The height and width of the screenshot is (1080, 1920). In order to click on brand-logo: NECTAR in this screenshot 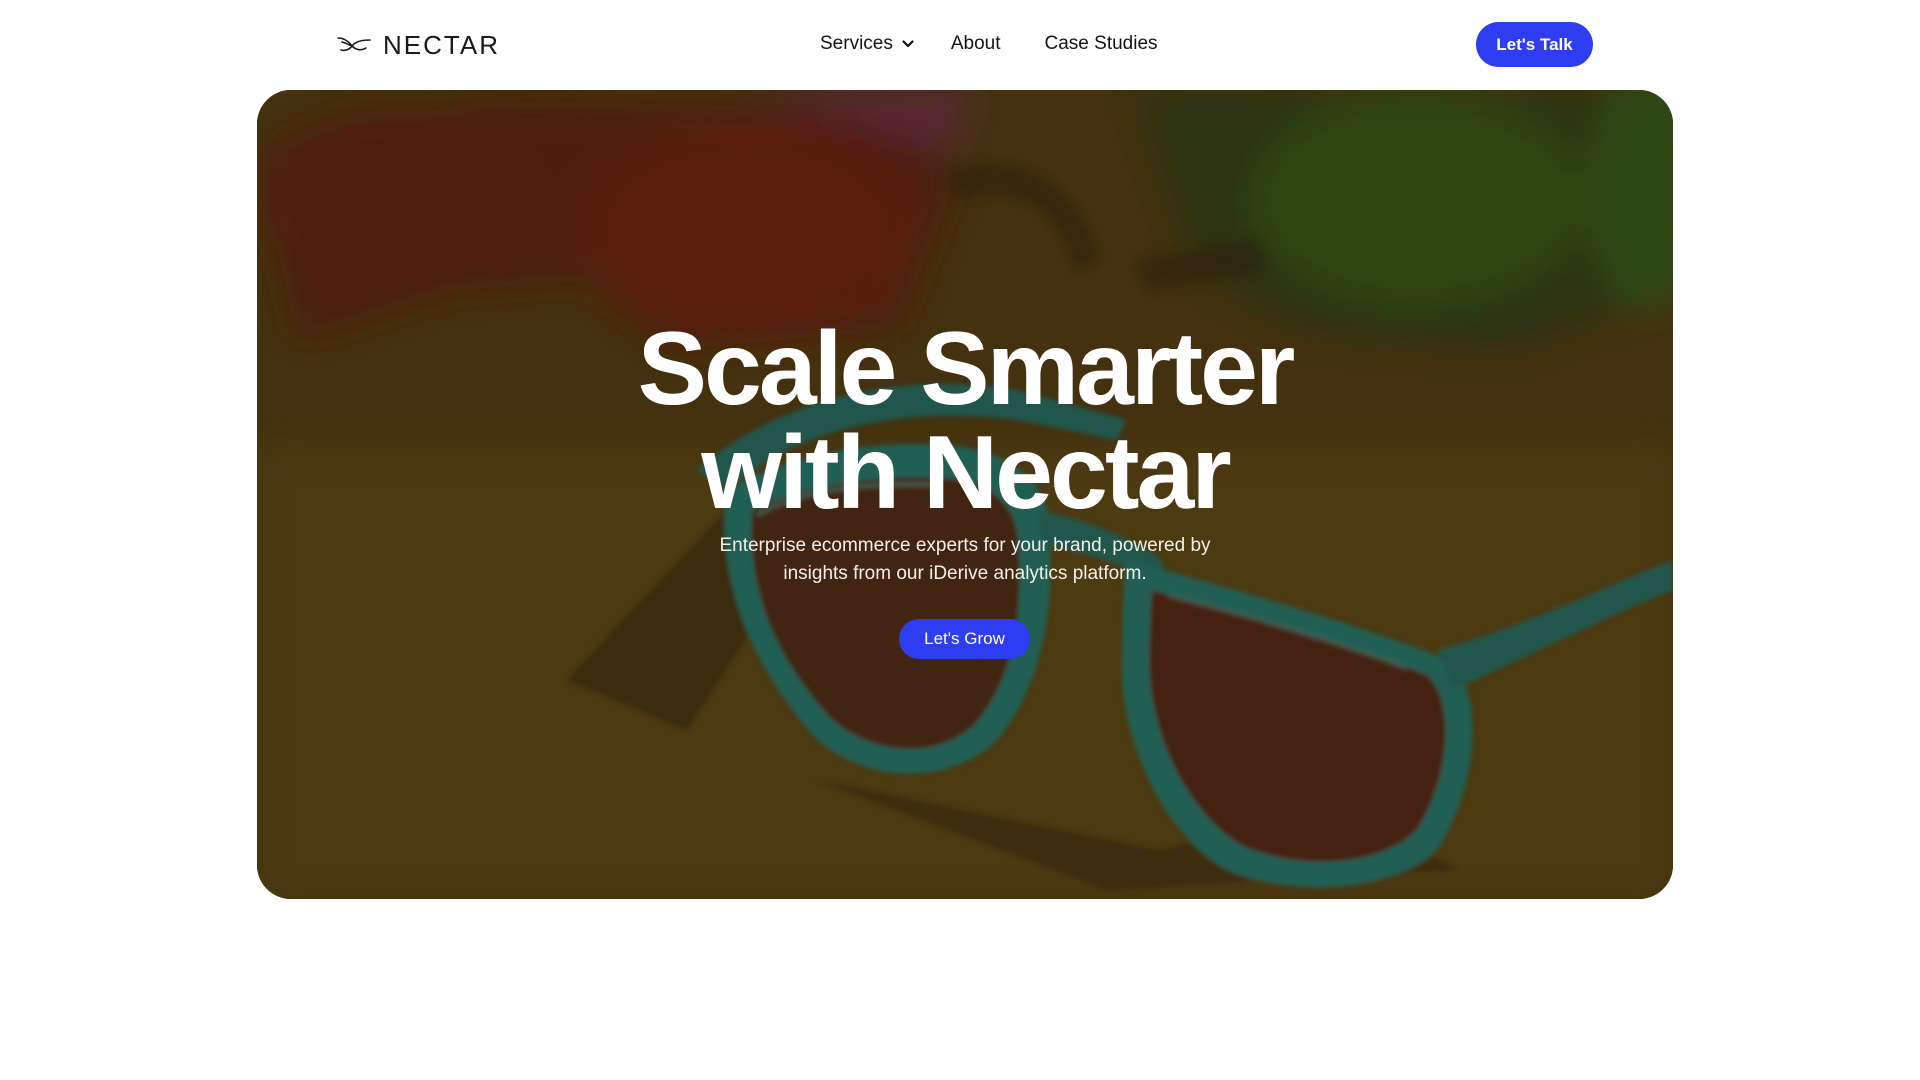, I will do `click(418, 44)`.